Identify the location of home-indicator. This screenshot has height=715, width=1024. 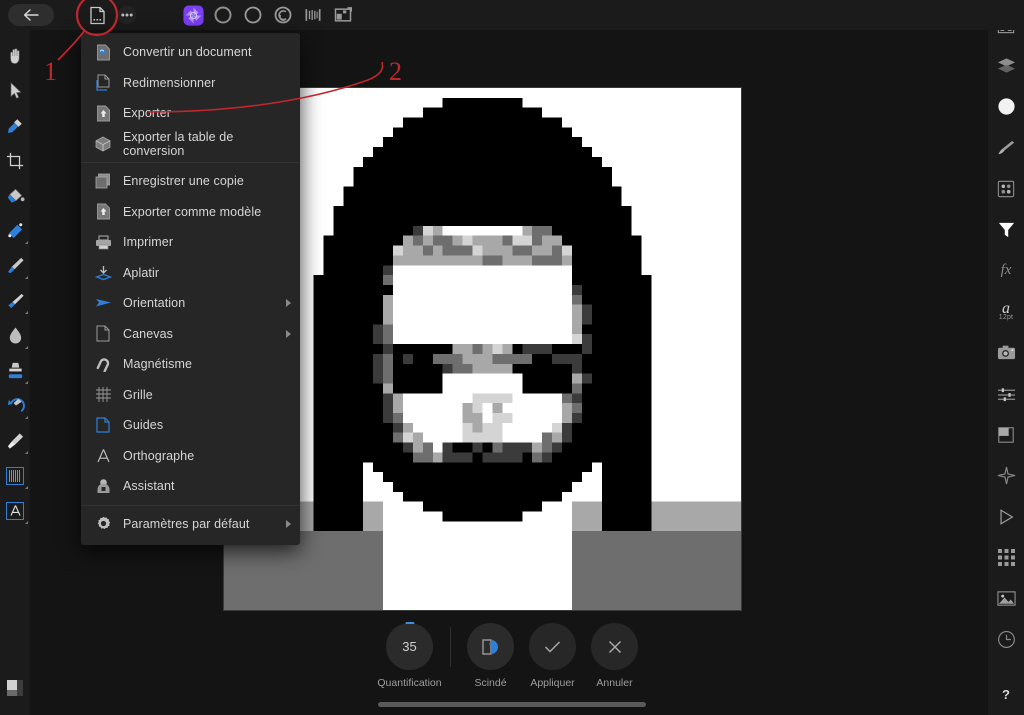
(512, 704).